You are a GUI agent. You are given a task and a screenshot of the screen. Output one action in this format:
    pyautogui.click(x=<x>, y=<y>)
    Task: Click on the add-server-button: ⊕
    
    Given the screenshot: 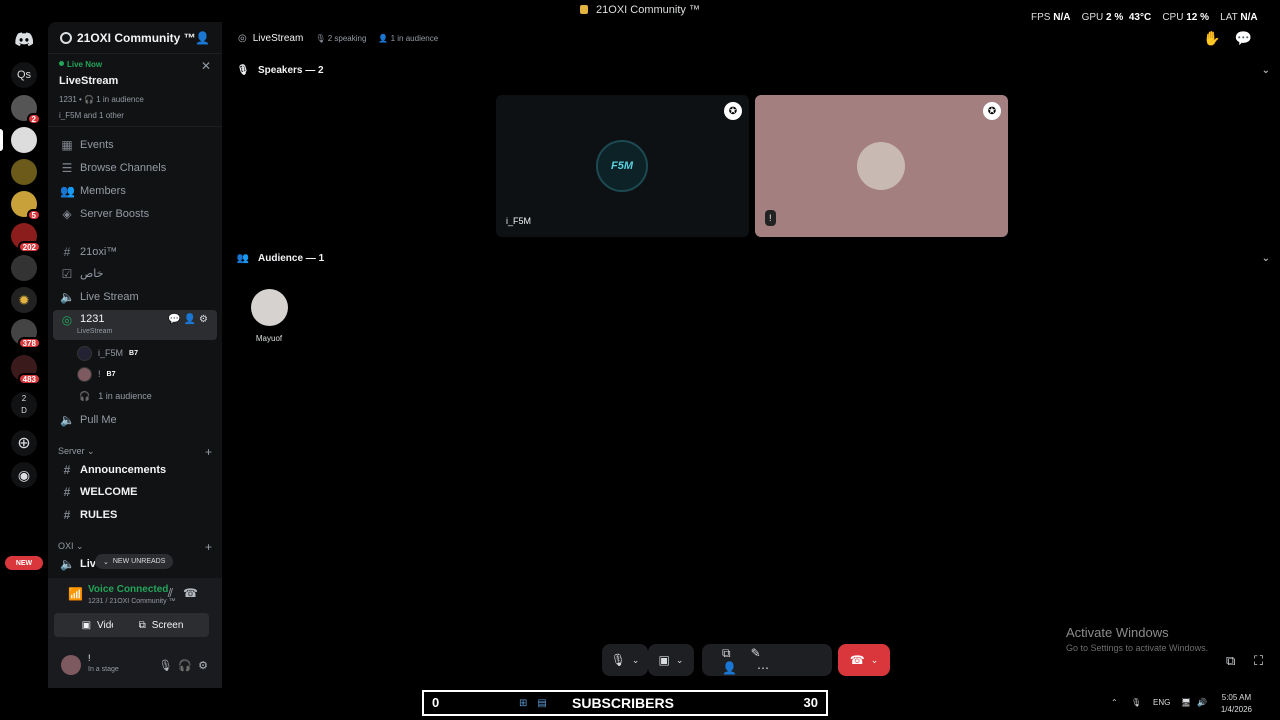 What is the action you would take?
    pyautogui.click(x=24, y=443)
    